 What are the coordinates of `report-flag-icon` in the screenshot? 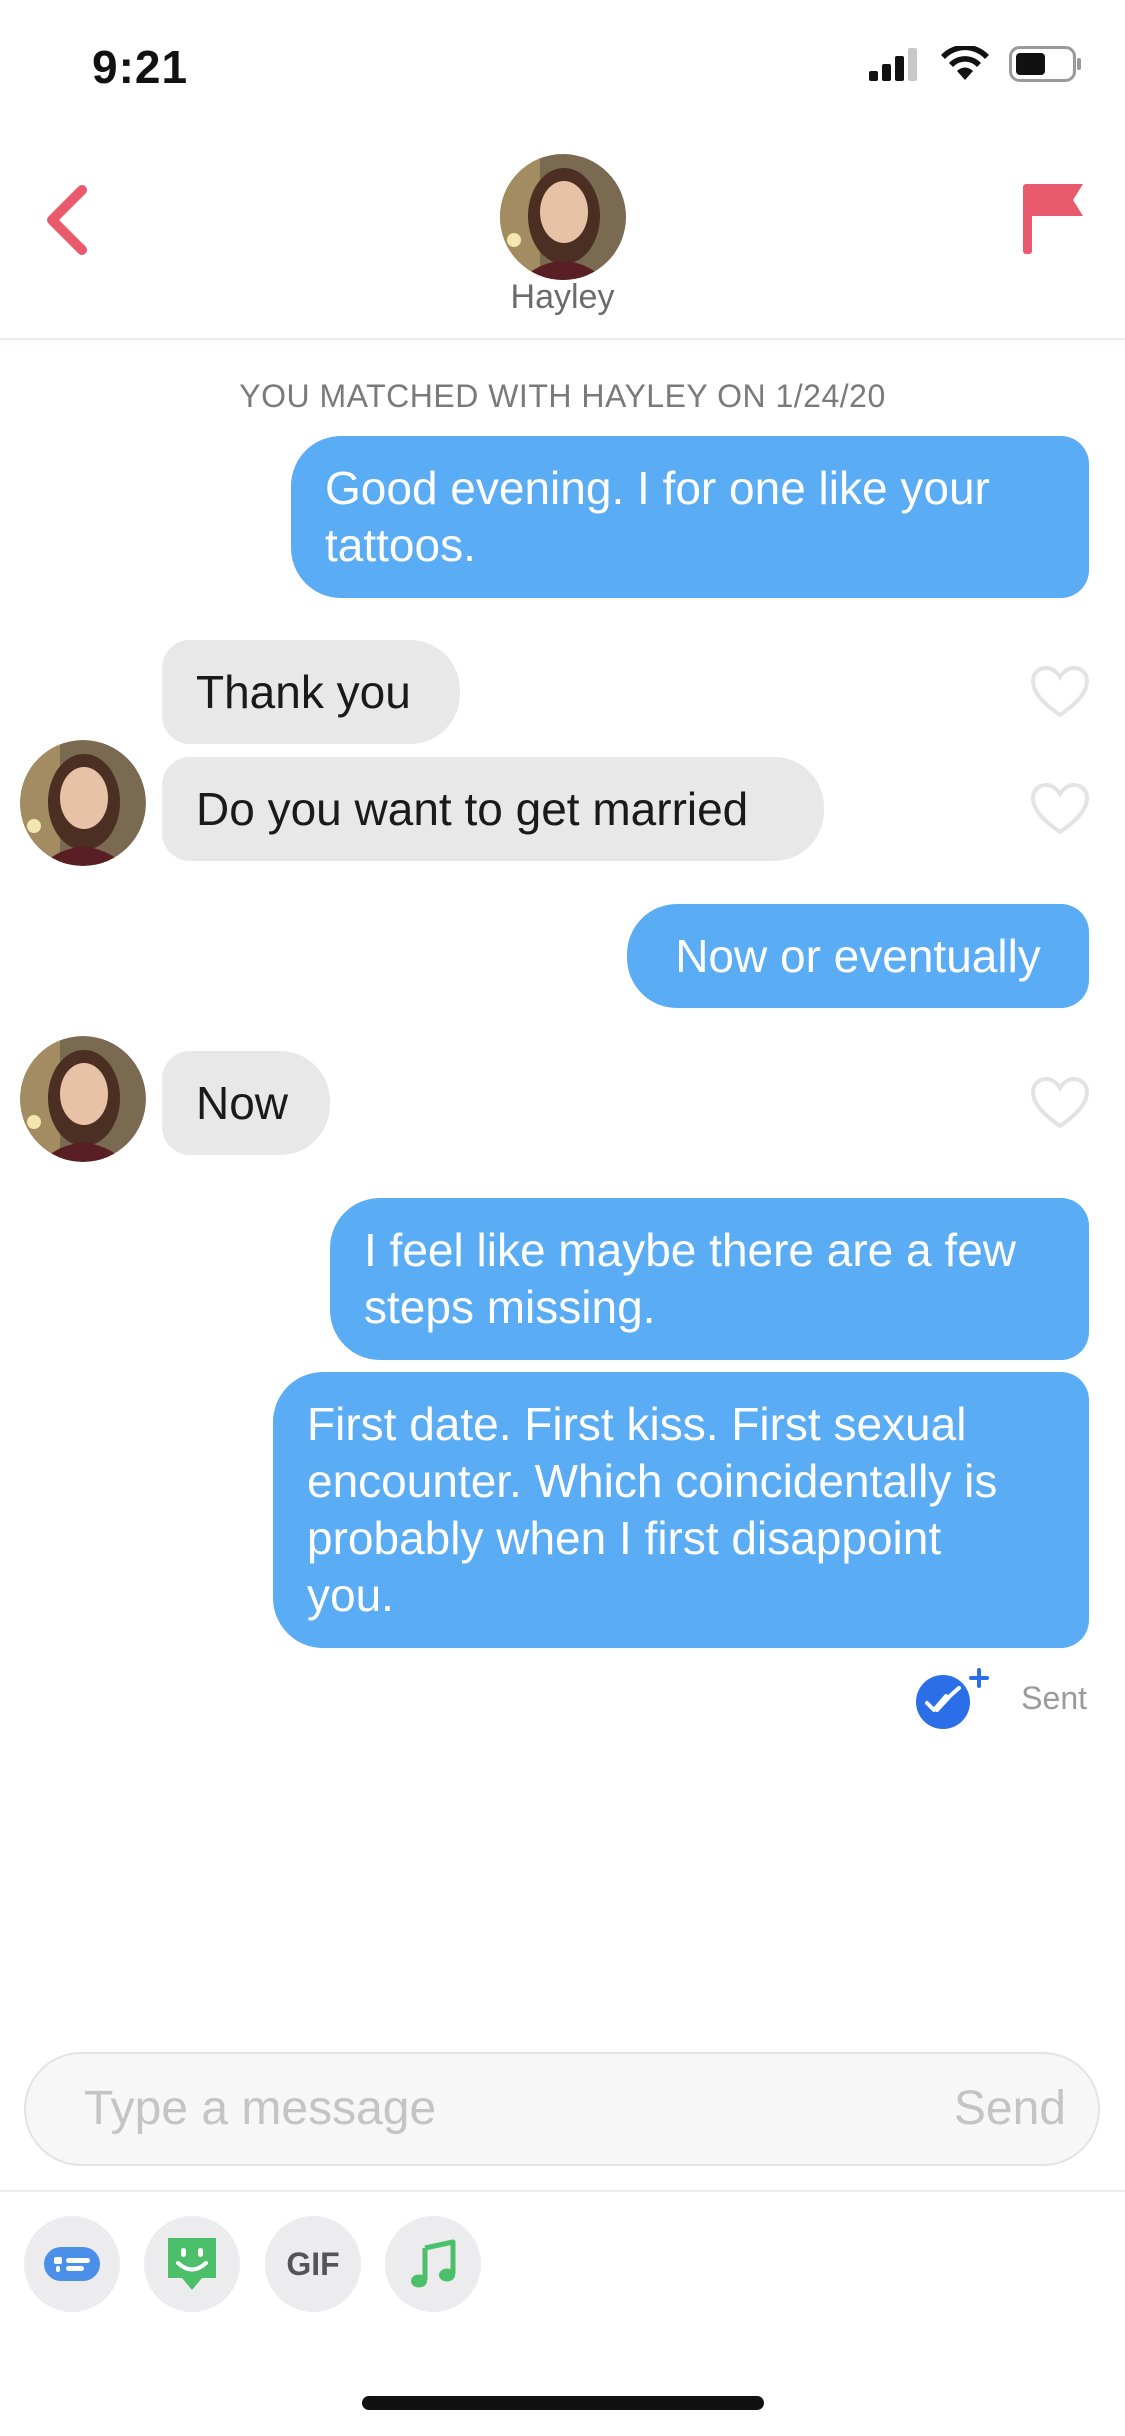 It's located at (1052, 218).